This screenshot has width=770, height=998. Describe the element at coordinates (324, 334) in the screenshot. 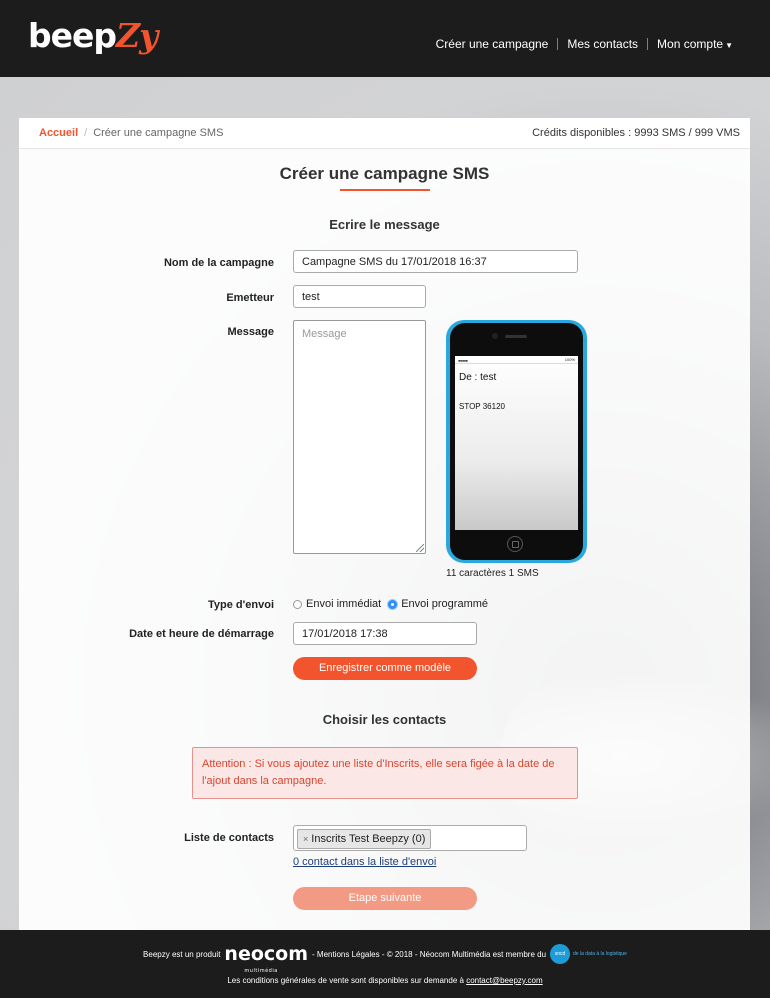

I see `message-placeholder: Message` at that location.